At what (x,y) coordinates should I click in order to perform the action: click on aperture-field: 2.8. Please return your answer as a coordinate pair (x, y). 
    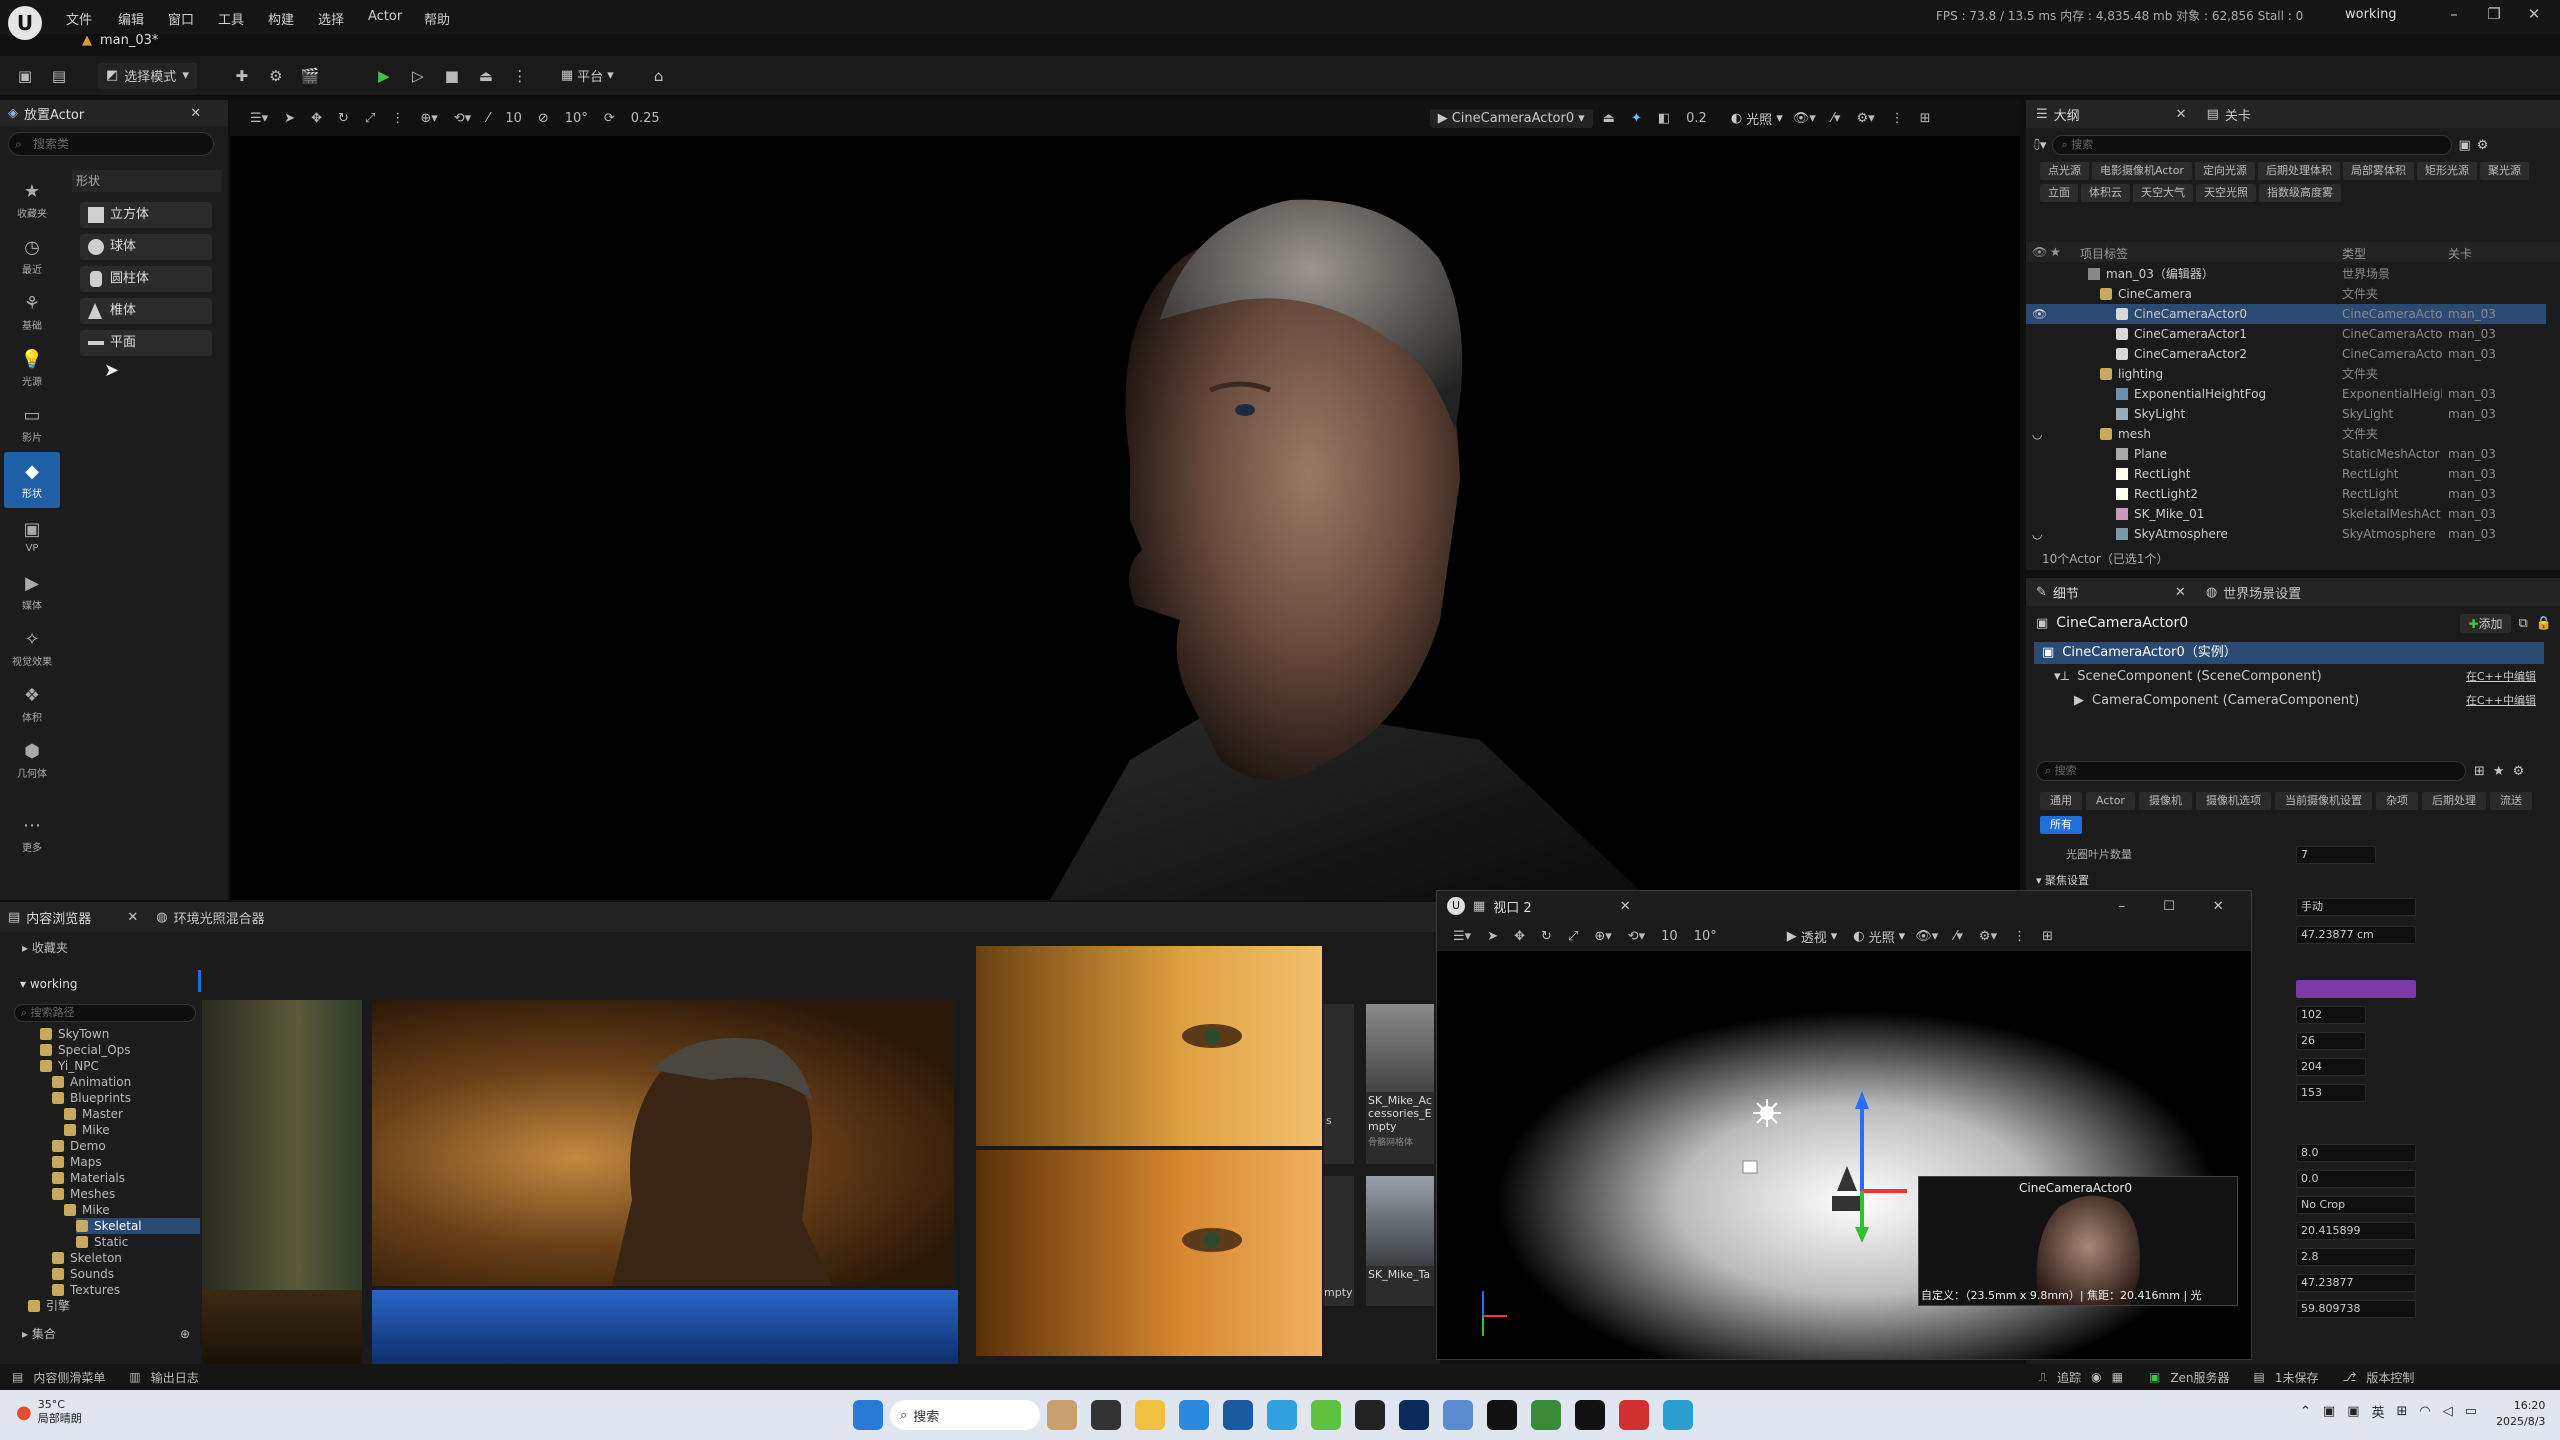
    Looking at the image, I should click on (2356, 1257).